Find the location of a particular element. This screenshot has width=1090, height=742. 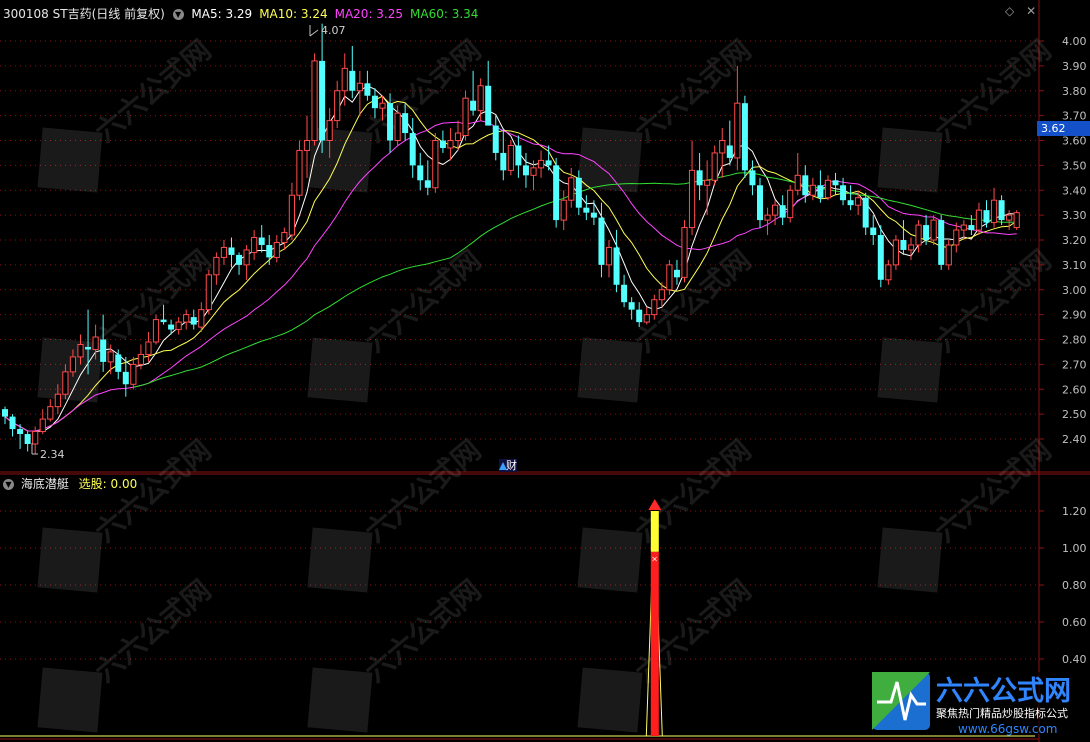

indicator-name: 海底潜艇 is located at coordinates (45, 484).